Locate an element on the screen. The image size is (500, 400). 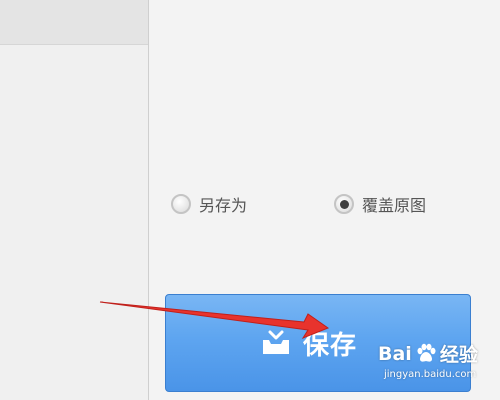
save-button-content: 保存 is located at coordinates (309, 343).